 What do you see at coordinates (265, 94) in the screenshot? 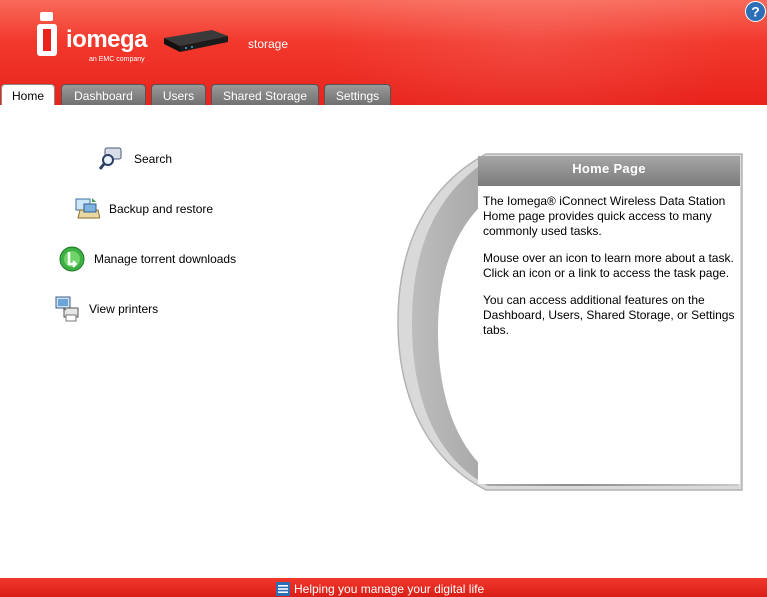
I see `tab-shared-storage: Shared Storage` at bounding box center [265, 94].